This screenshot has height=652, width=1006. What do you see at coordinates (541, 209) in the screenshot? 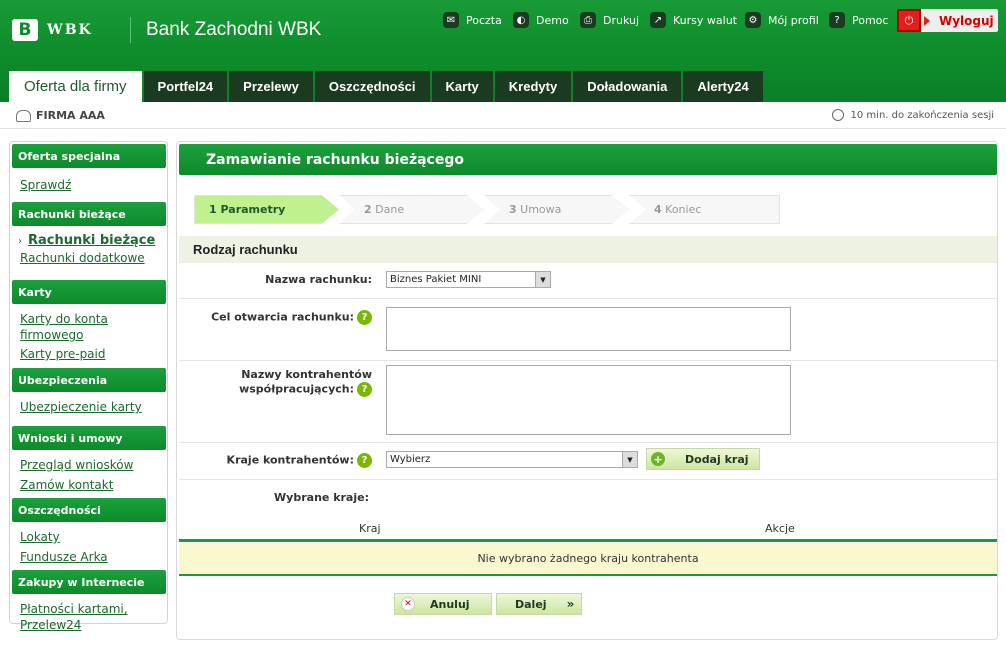
I see `step-label: Umowa` at bounding box center [541, 209].